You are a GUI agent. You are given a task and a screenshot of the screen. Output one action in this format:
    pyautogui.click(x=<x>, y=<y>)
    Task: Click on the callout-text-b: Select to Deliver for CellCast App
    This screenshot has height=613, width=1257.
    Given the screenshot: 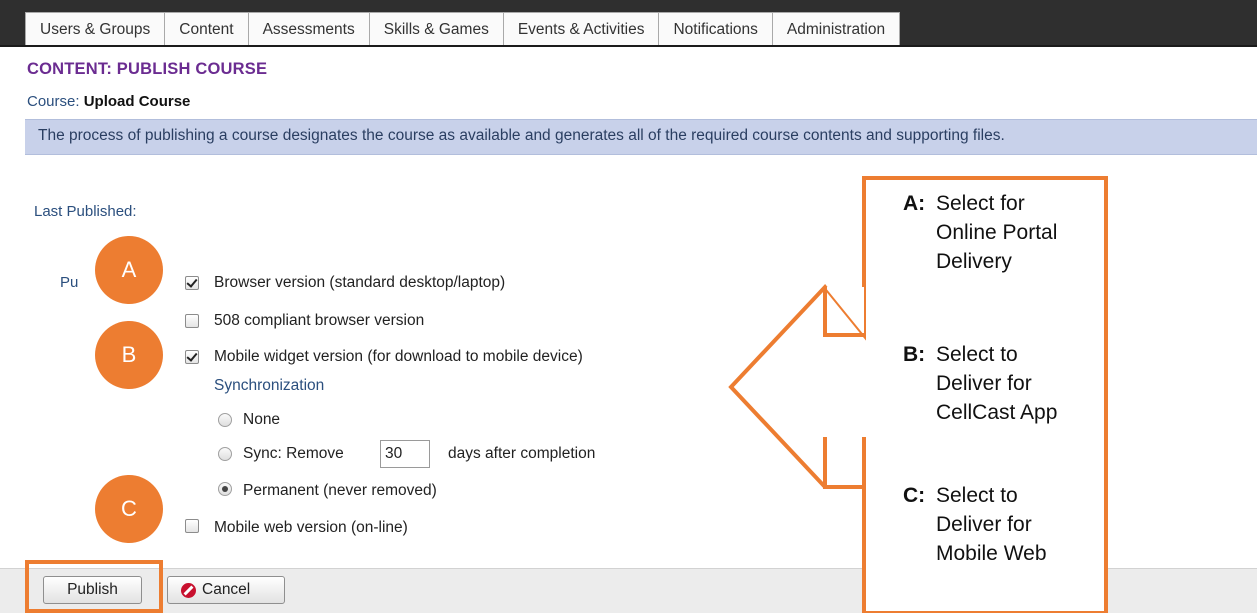 What is the action you would take?
    pyautogui.click(x=997, y=383)
    